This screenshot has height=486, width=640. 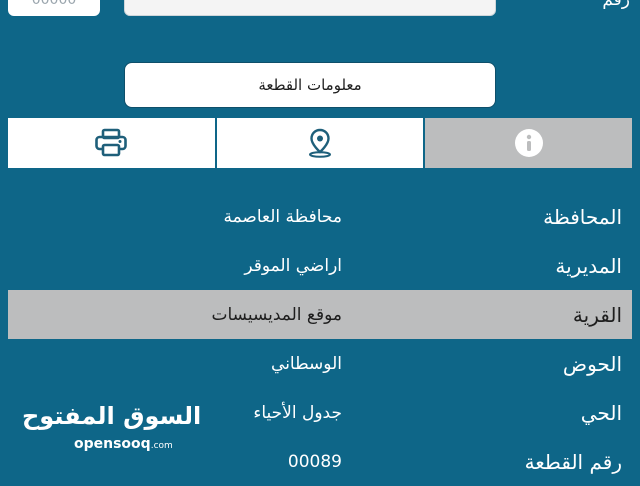 What do you see at coordinates (306, 363) in the screenshot?
I see `row-value: الوسطاني` at bounding box center [306, 363].